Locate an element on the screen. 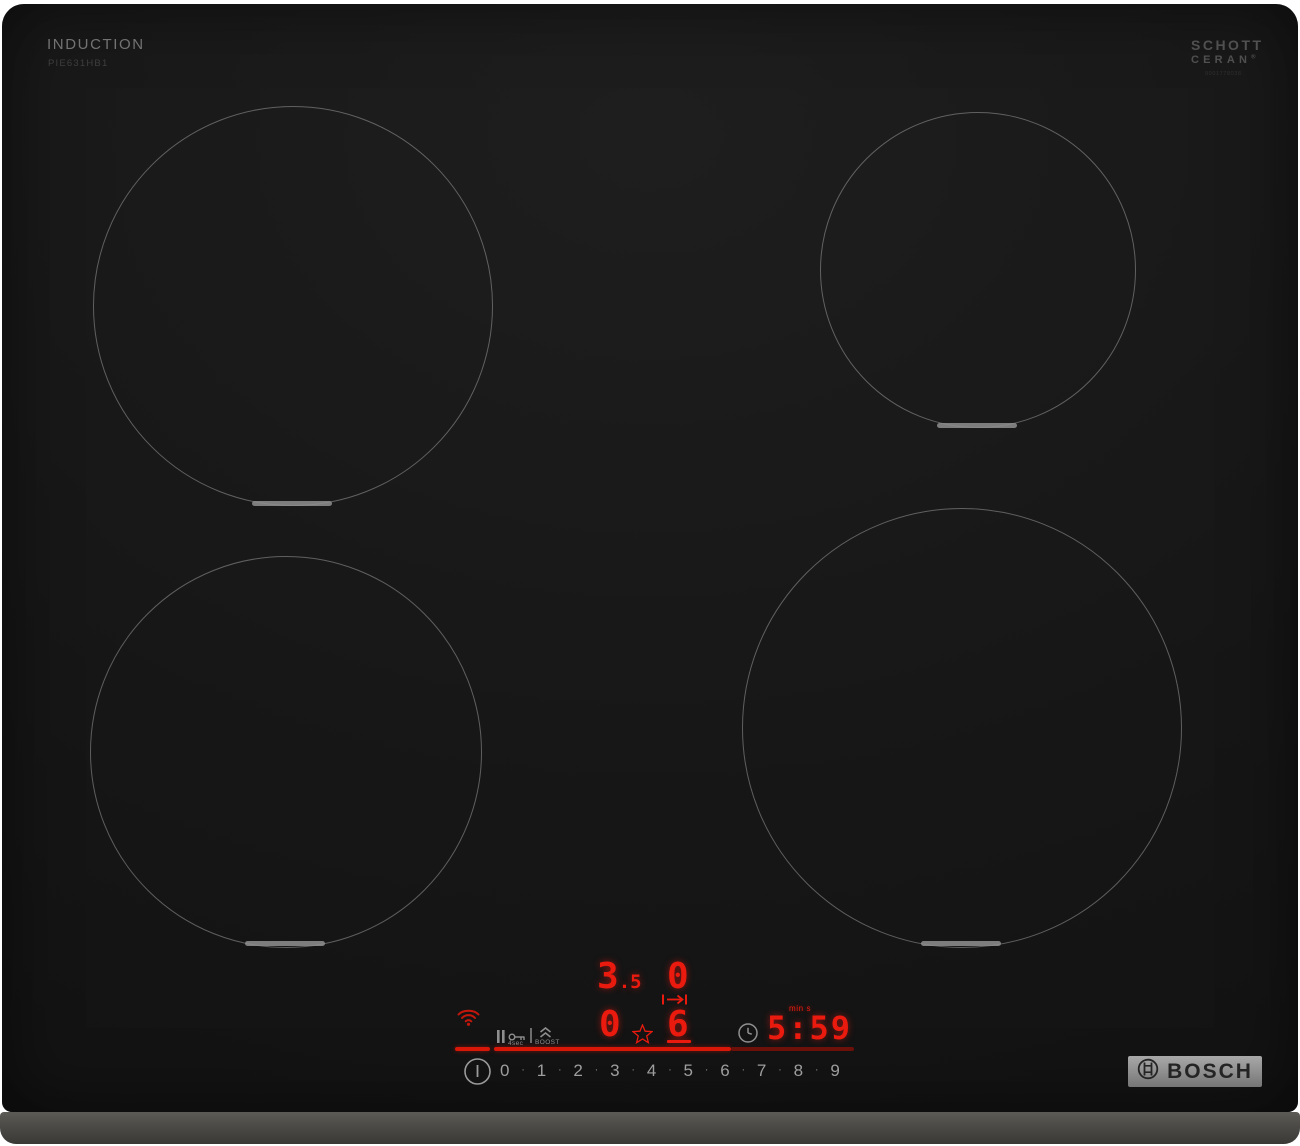 This screenshot has width=1300, height=1146. cooking-zone-front-right is located at coordinates (962, 728).